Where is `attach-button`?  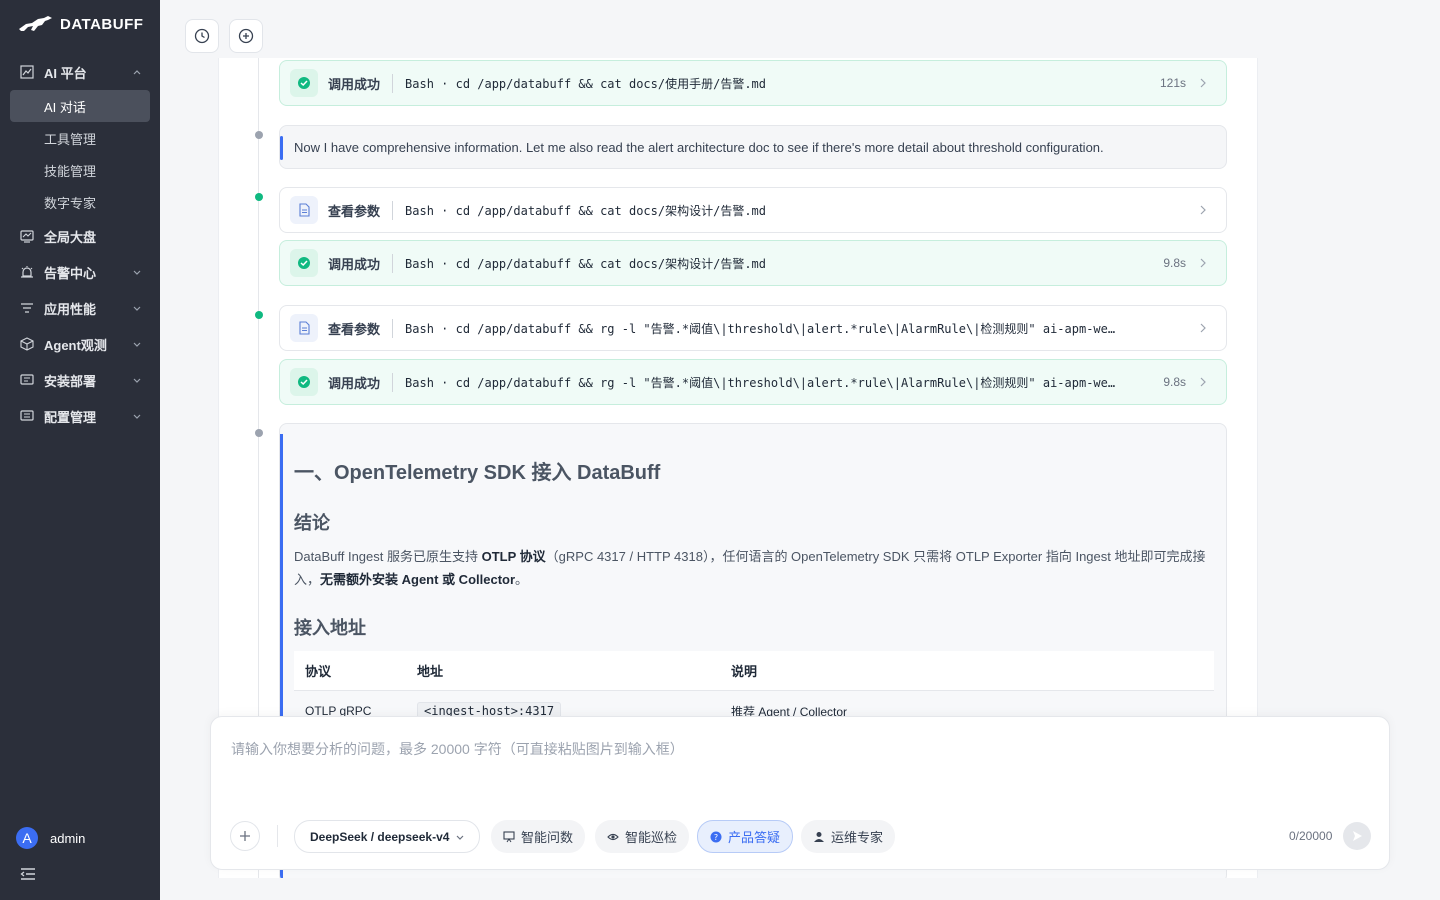 attach-button is located at coordinates (245, 836).